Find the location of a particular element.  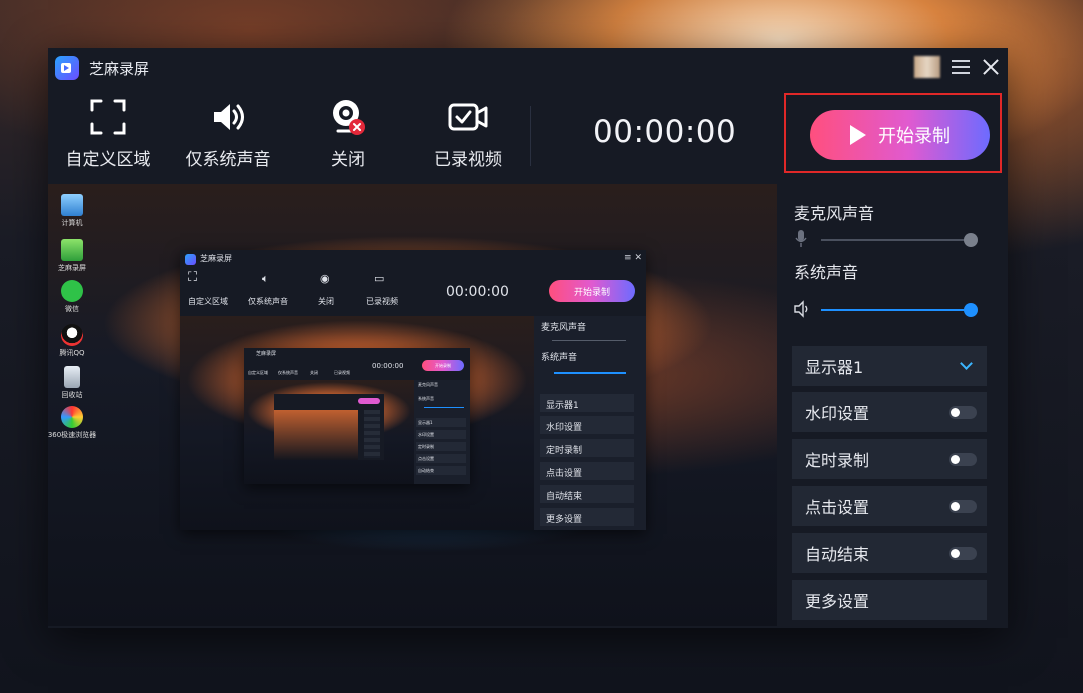

nested-display-label: 显示器1 is located at coordinates (562, 406).